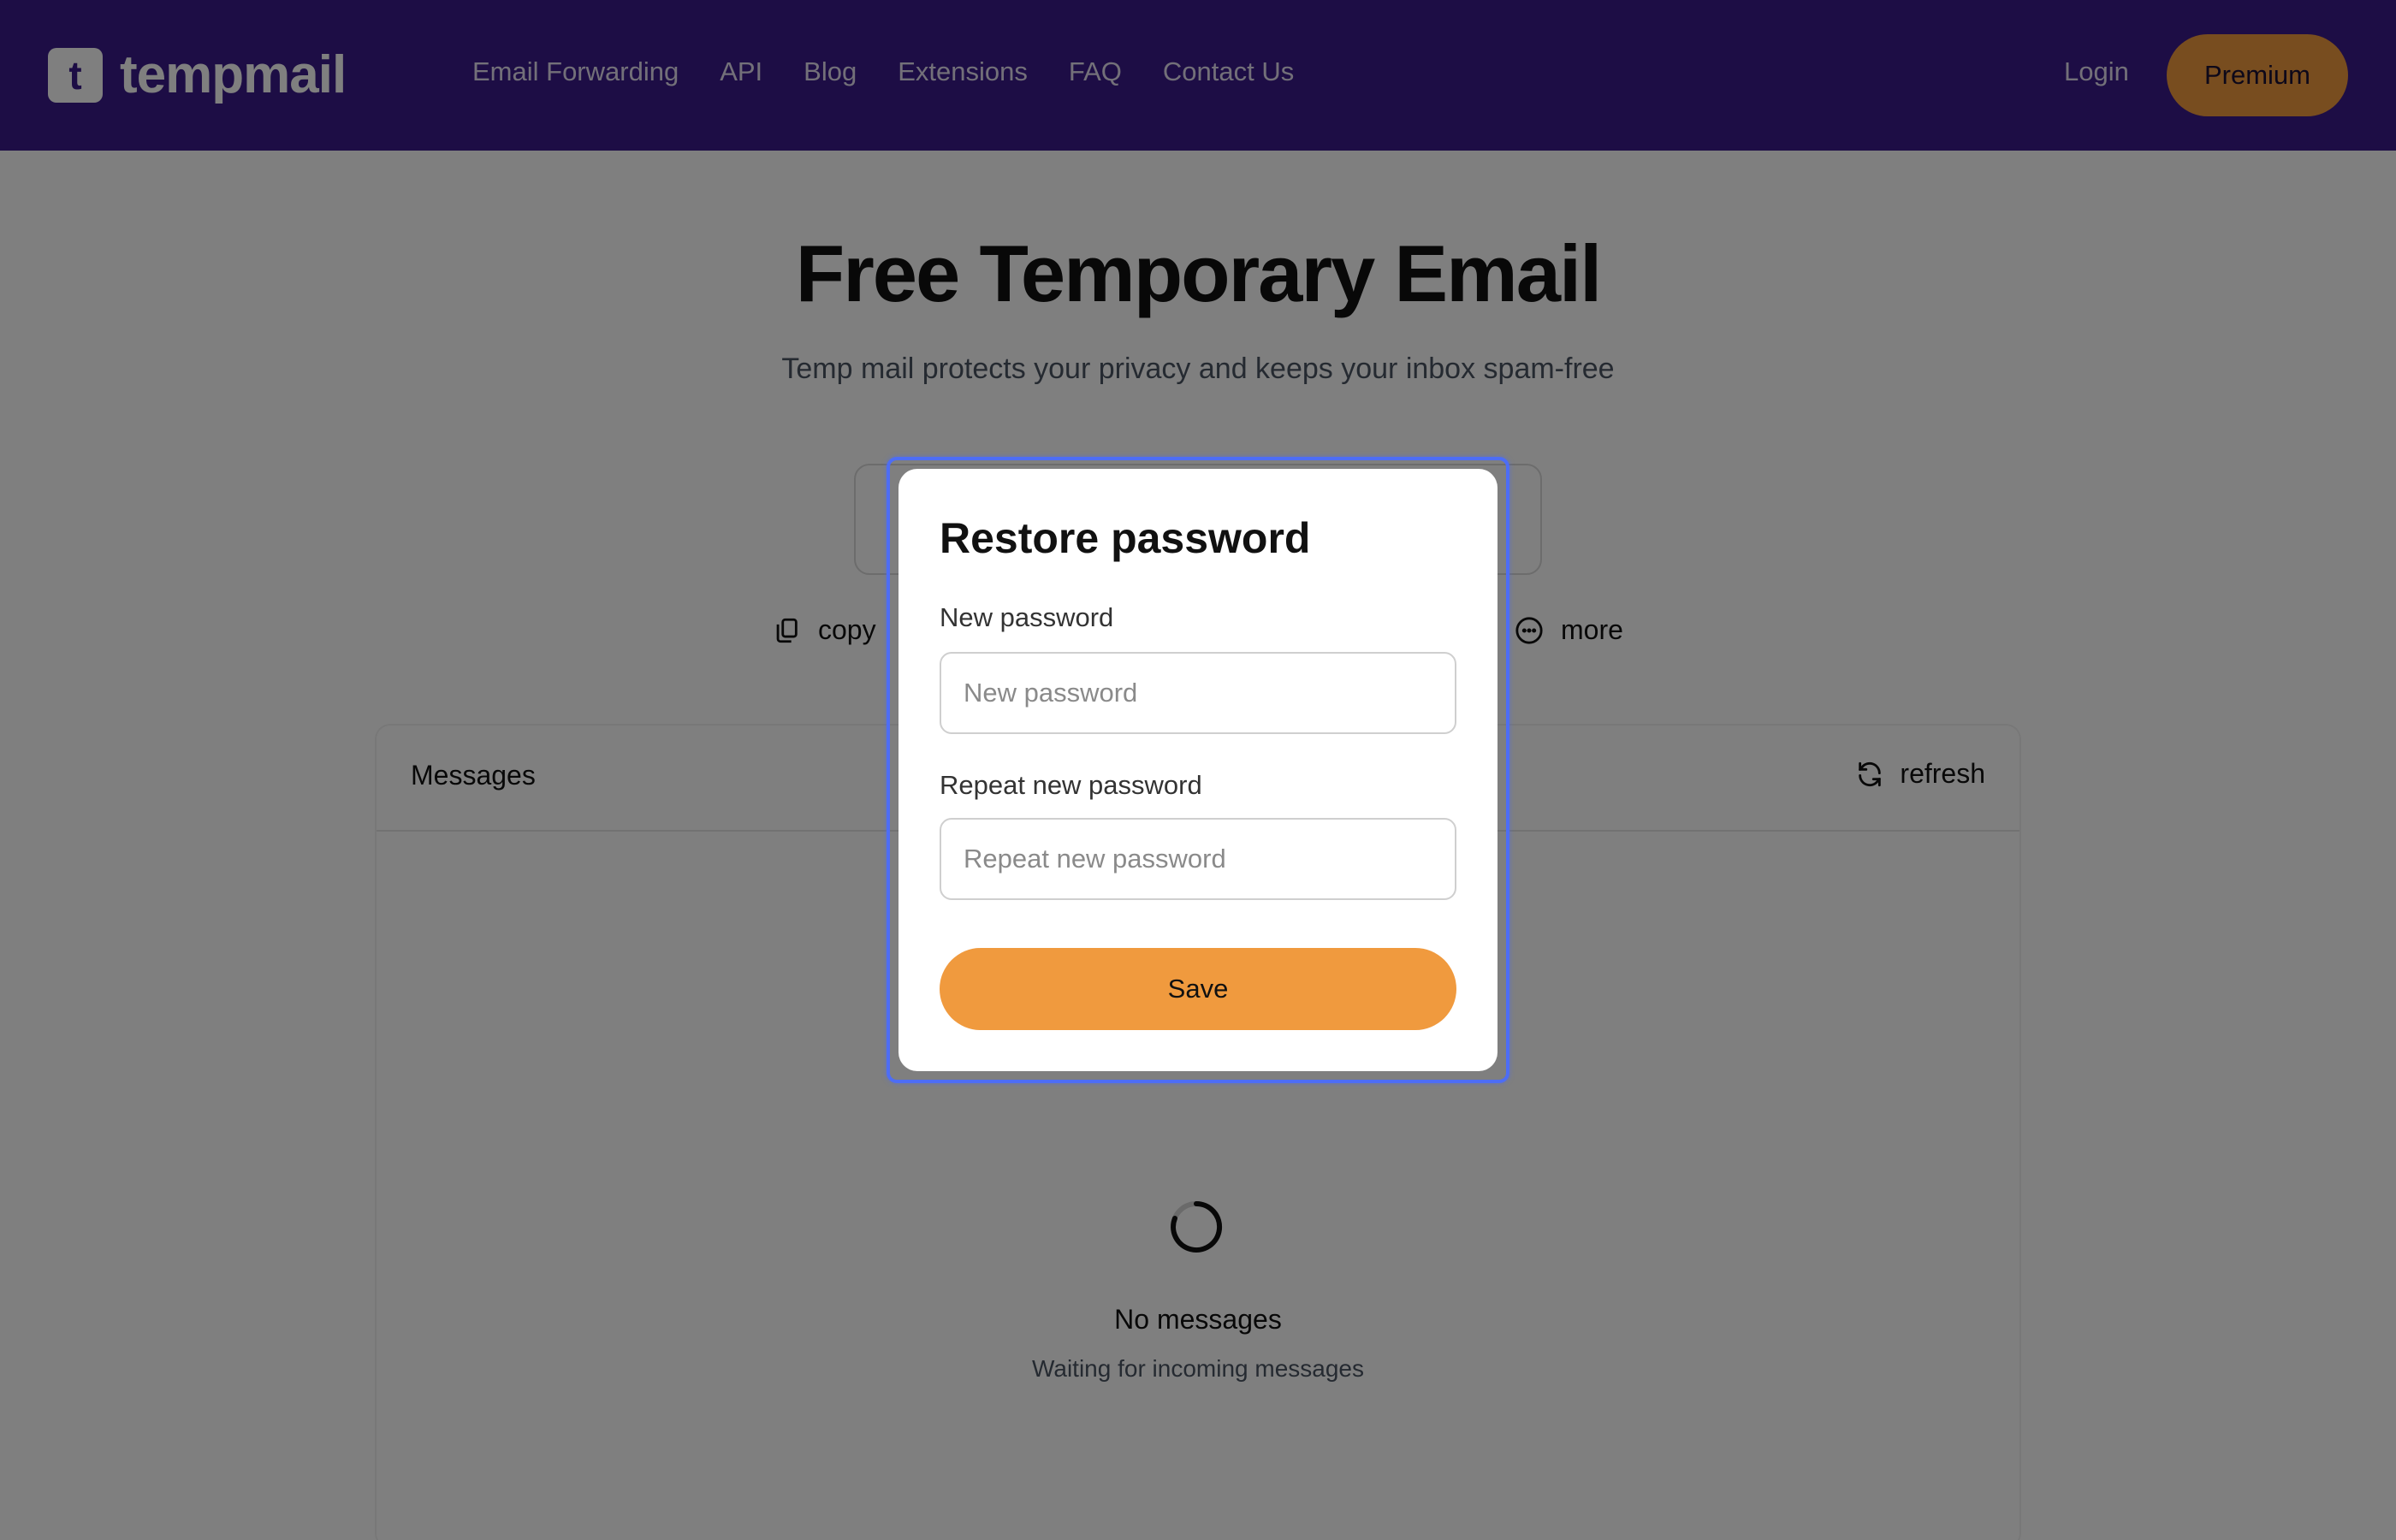  I want to click on repeat-password-label: Repeat new password, so click(1071, 785).